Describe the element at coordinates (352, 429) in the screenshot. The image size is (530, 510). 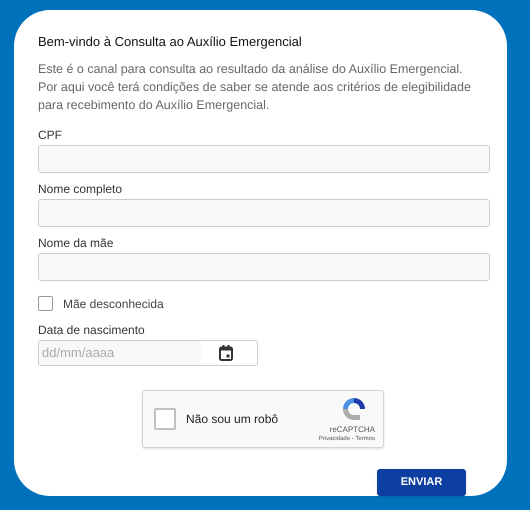
I see `captcha-brand: reCAPTCHA` at that location.